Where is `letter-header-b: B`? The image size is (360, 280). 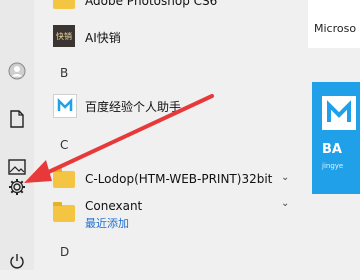 letter-header-b: B is located at coordinates (165, 73).